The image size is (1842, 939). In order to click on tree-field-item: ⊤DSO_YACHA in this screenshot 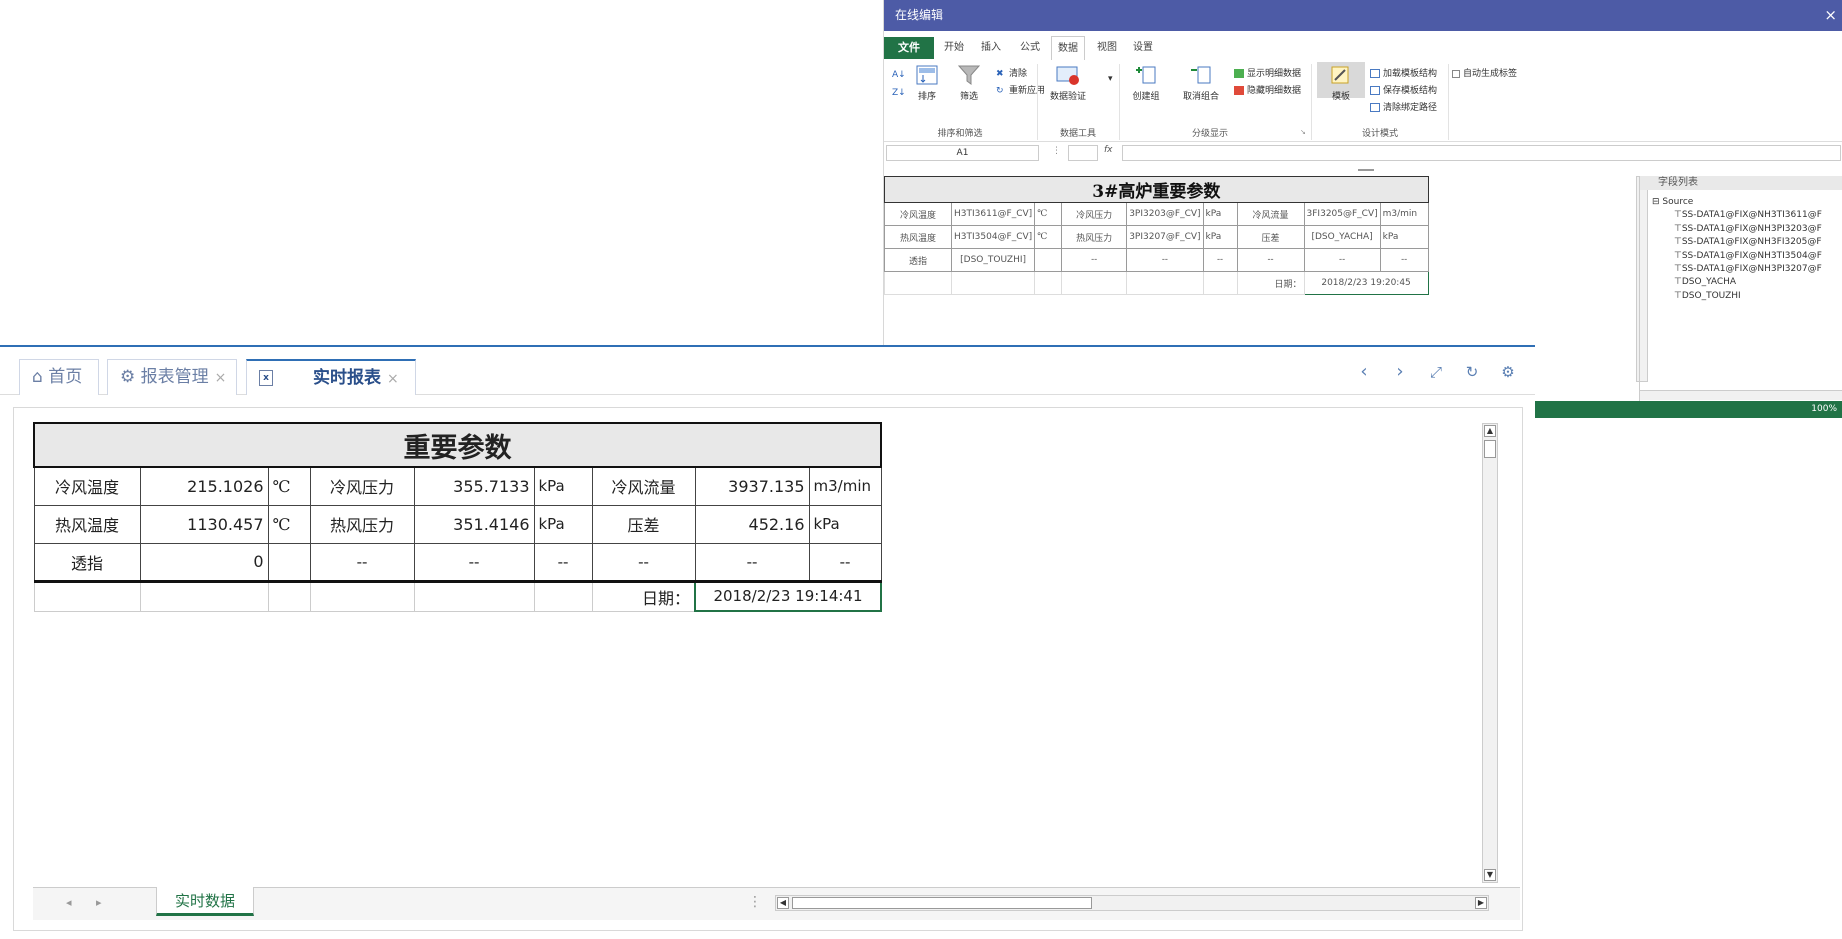, I will do `click(1747, 282)`.